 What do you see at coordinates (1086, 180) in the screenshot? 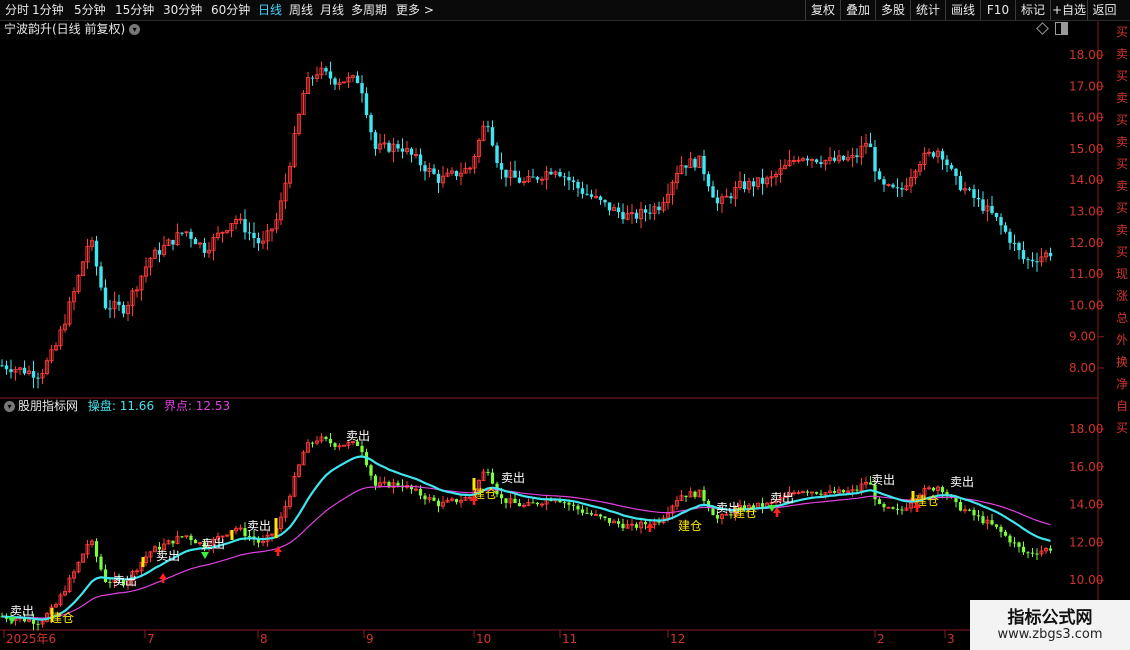
I see `price-tick-label: 14.00` at bounding box center [1086, 180].